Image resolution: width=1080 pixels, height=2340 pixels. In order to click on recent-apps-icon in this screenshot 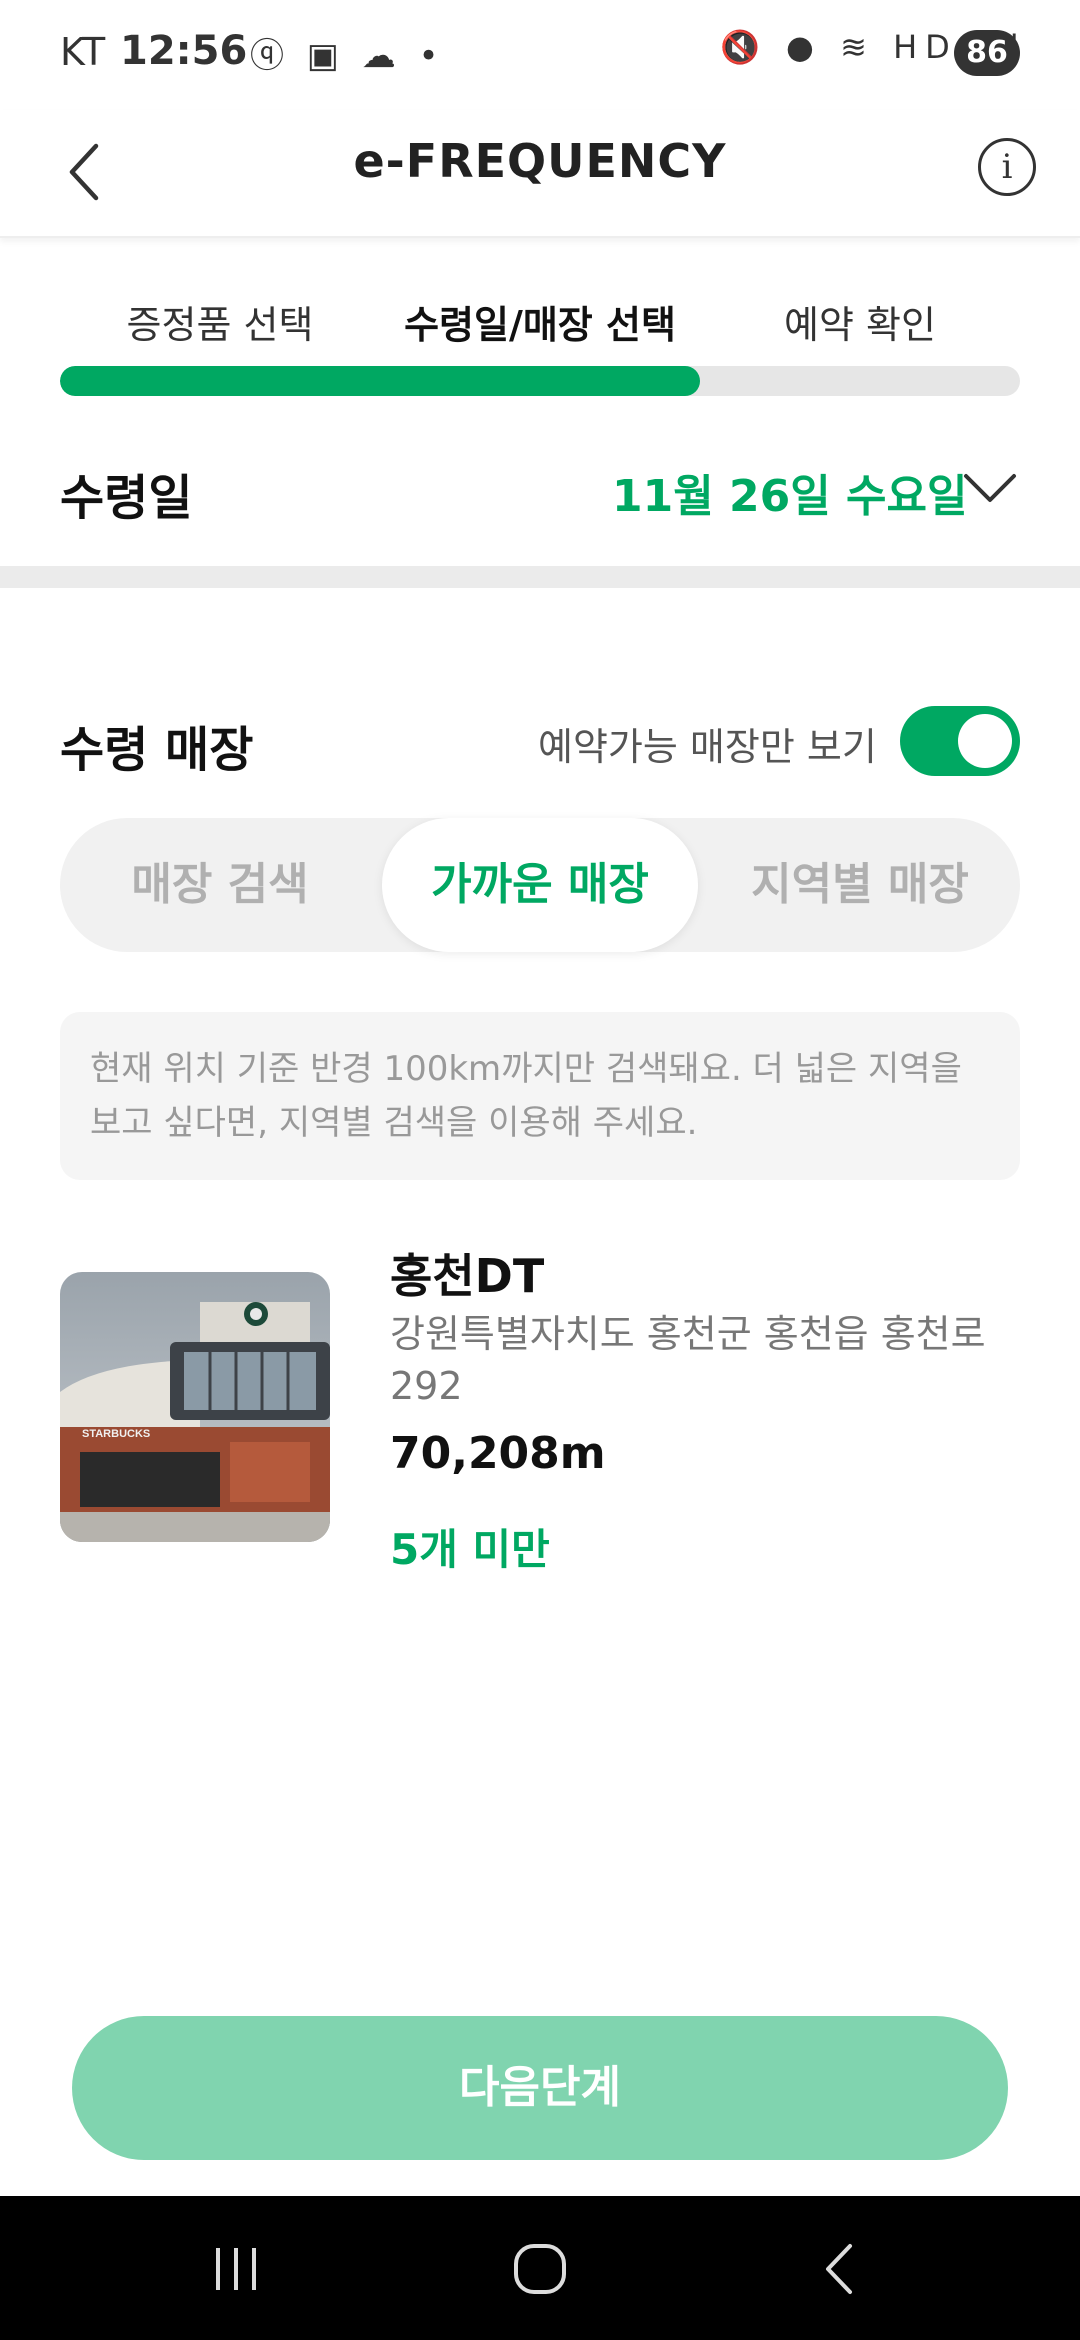, I will do `click(236, 2269)`.